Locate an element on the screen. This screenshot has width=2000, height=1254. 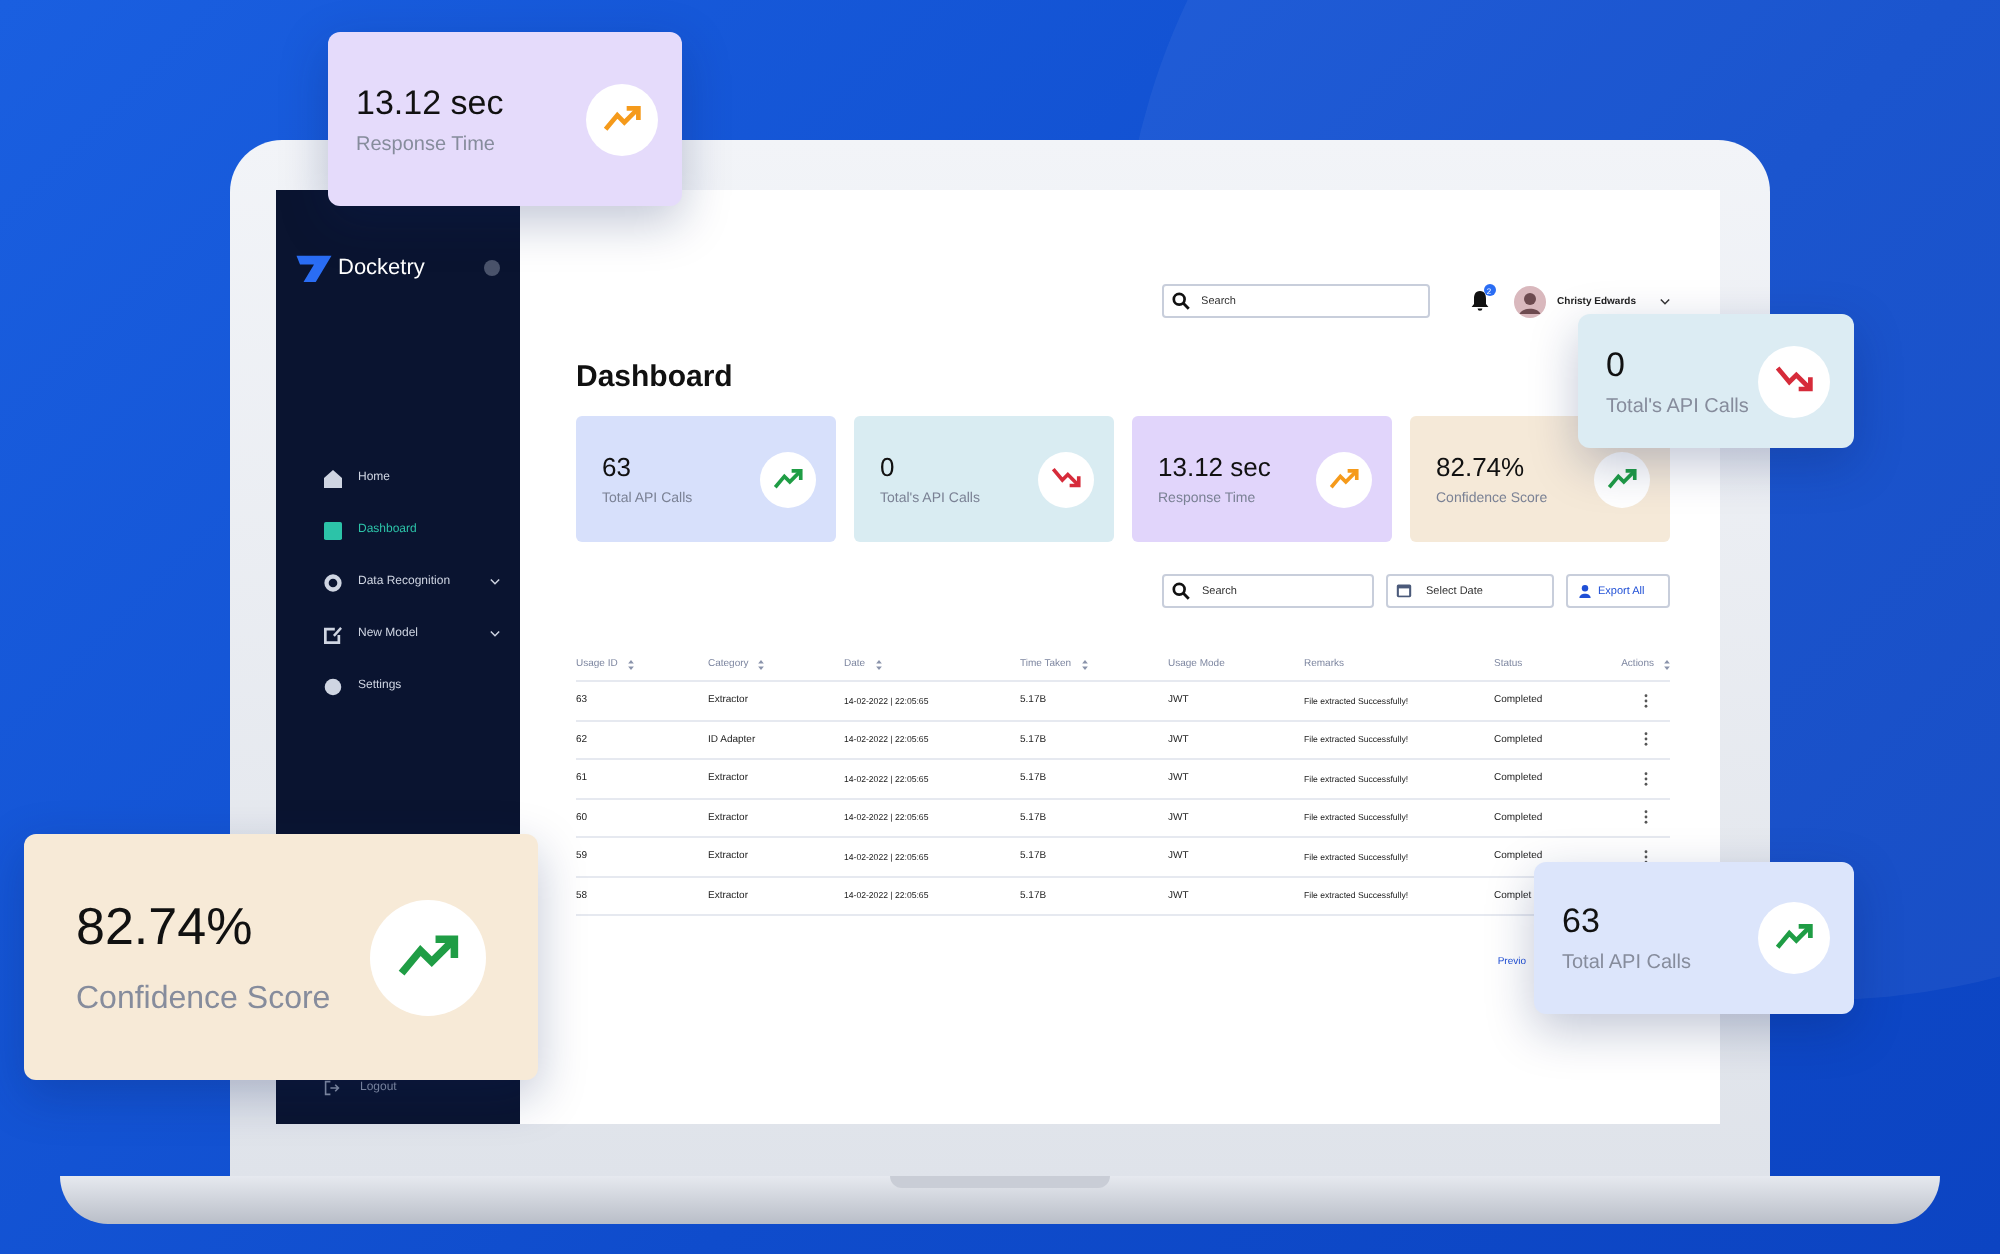
user-icon is located at coordinates (1585, 591).